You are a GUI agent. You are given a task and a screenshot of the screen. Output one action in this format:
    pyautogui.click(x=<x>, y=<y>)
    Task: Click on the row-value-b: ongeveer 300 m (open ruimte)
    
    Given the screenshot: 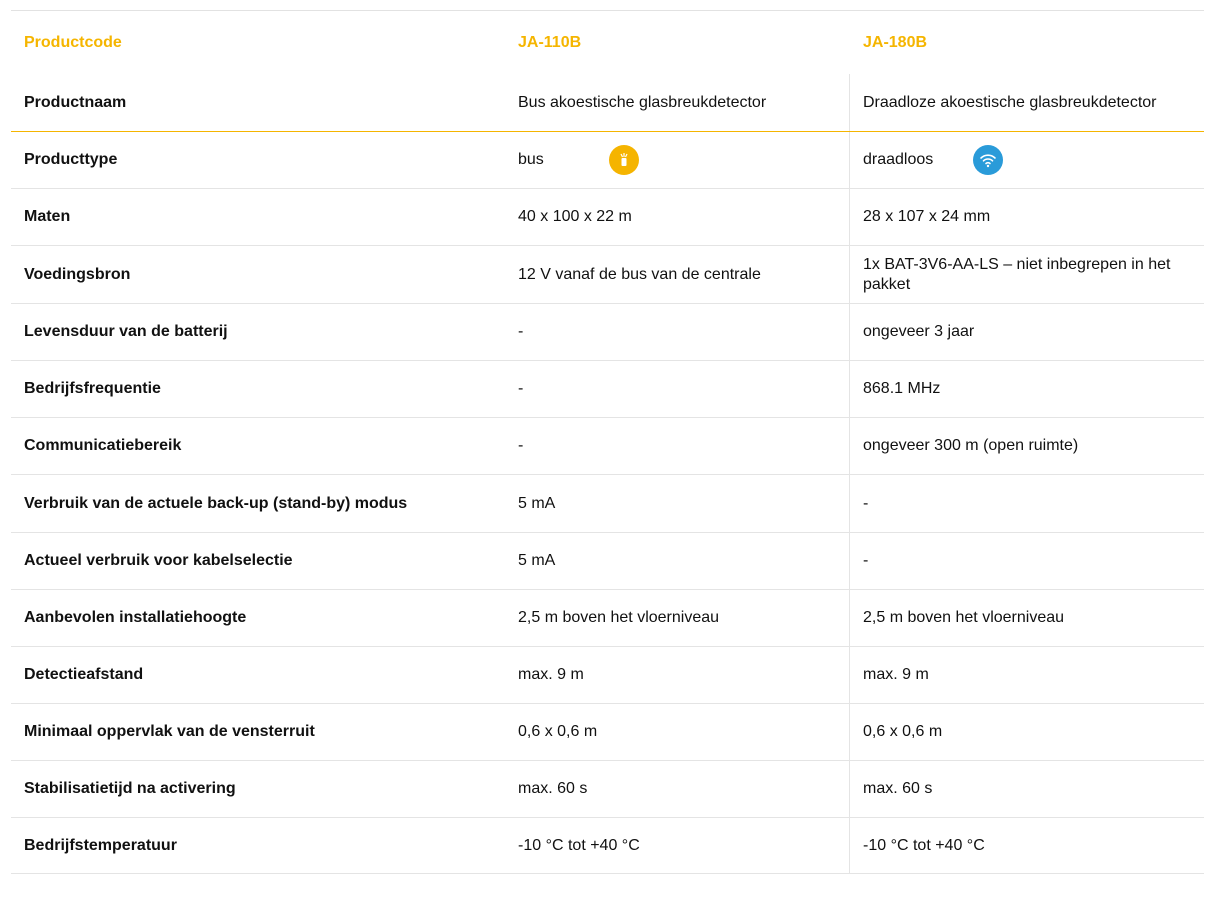 What is the action you would take?
    pyautogui.click(x=971, y=445)
    